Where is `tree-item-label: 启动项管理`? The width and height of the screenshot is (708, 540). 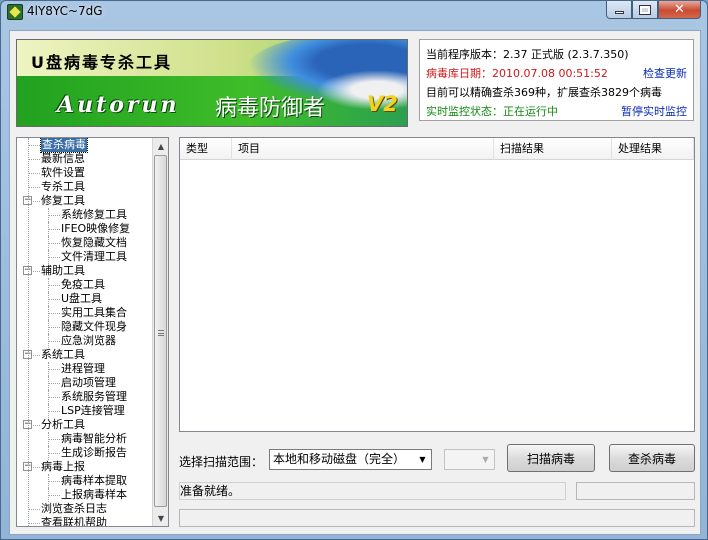 tree-item-label: 启动项管理 is located at coordinates (88, 382).